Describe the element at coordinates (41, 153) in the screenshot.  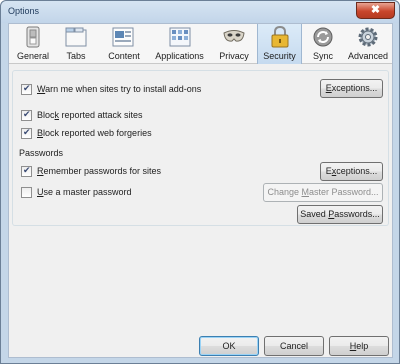
I see `passwords-header: Passwords` at that location.